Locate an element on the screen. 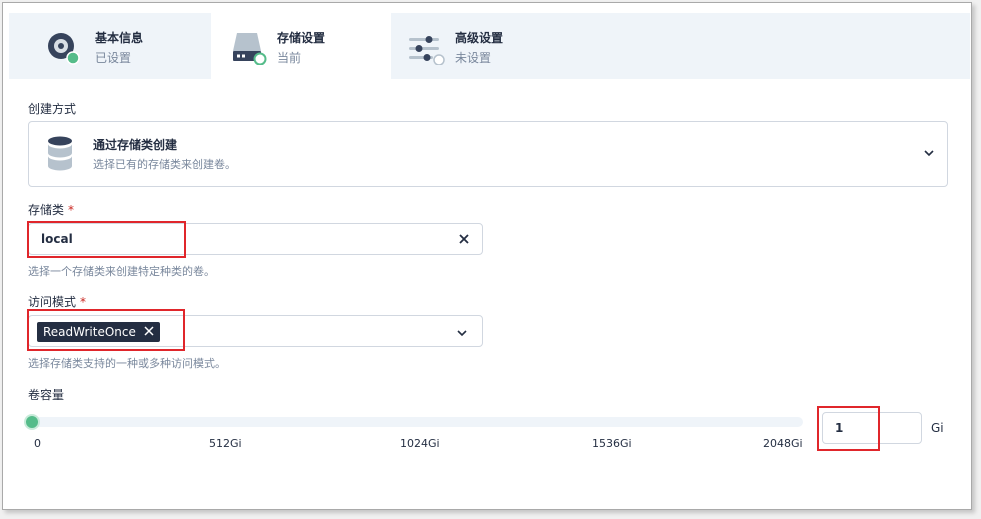 This screenshot has width=981, height=519. step-title: 高级设置 is located at coordinates (479, 38).